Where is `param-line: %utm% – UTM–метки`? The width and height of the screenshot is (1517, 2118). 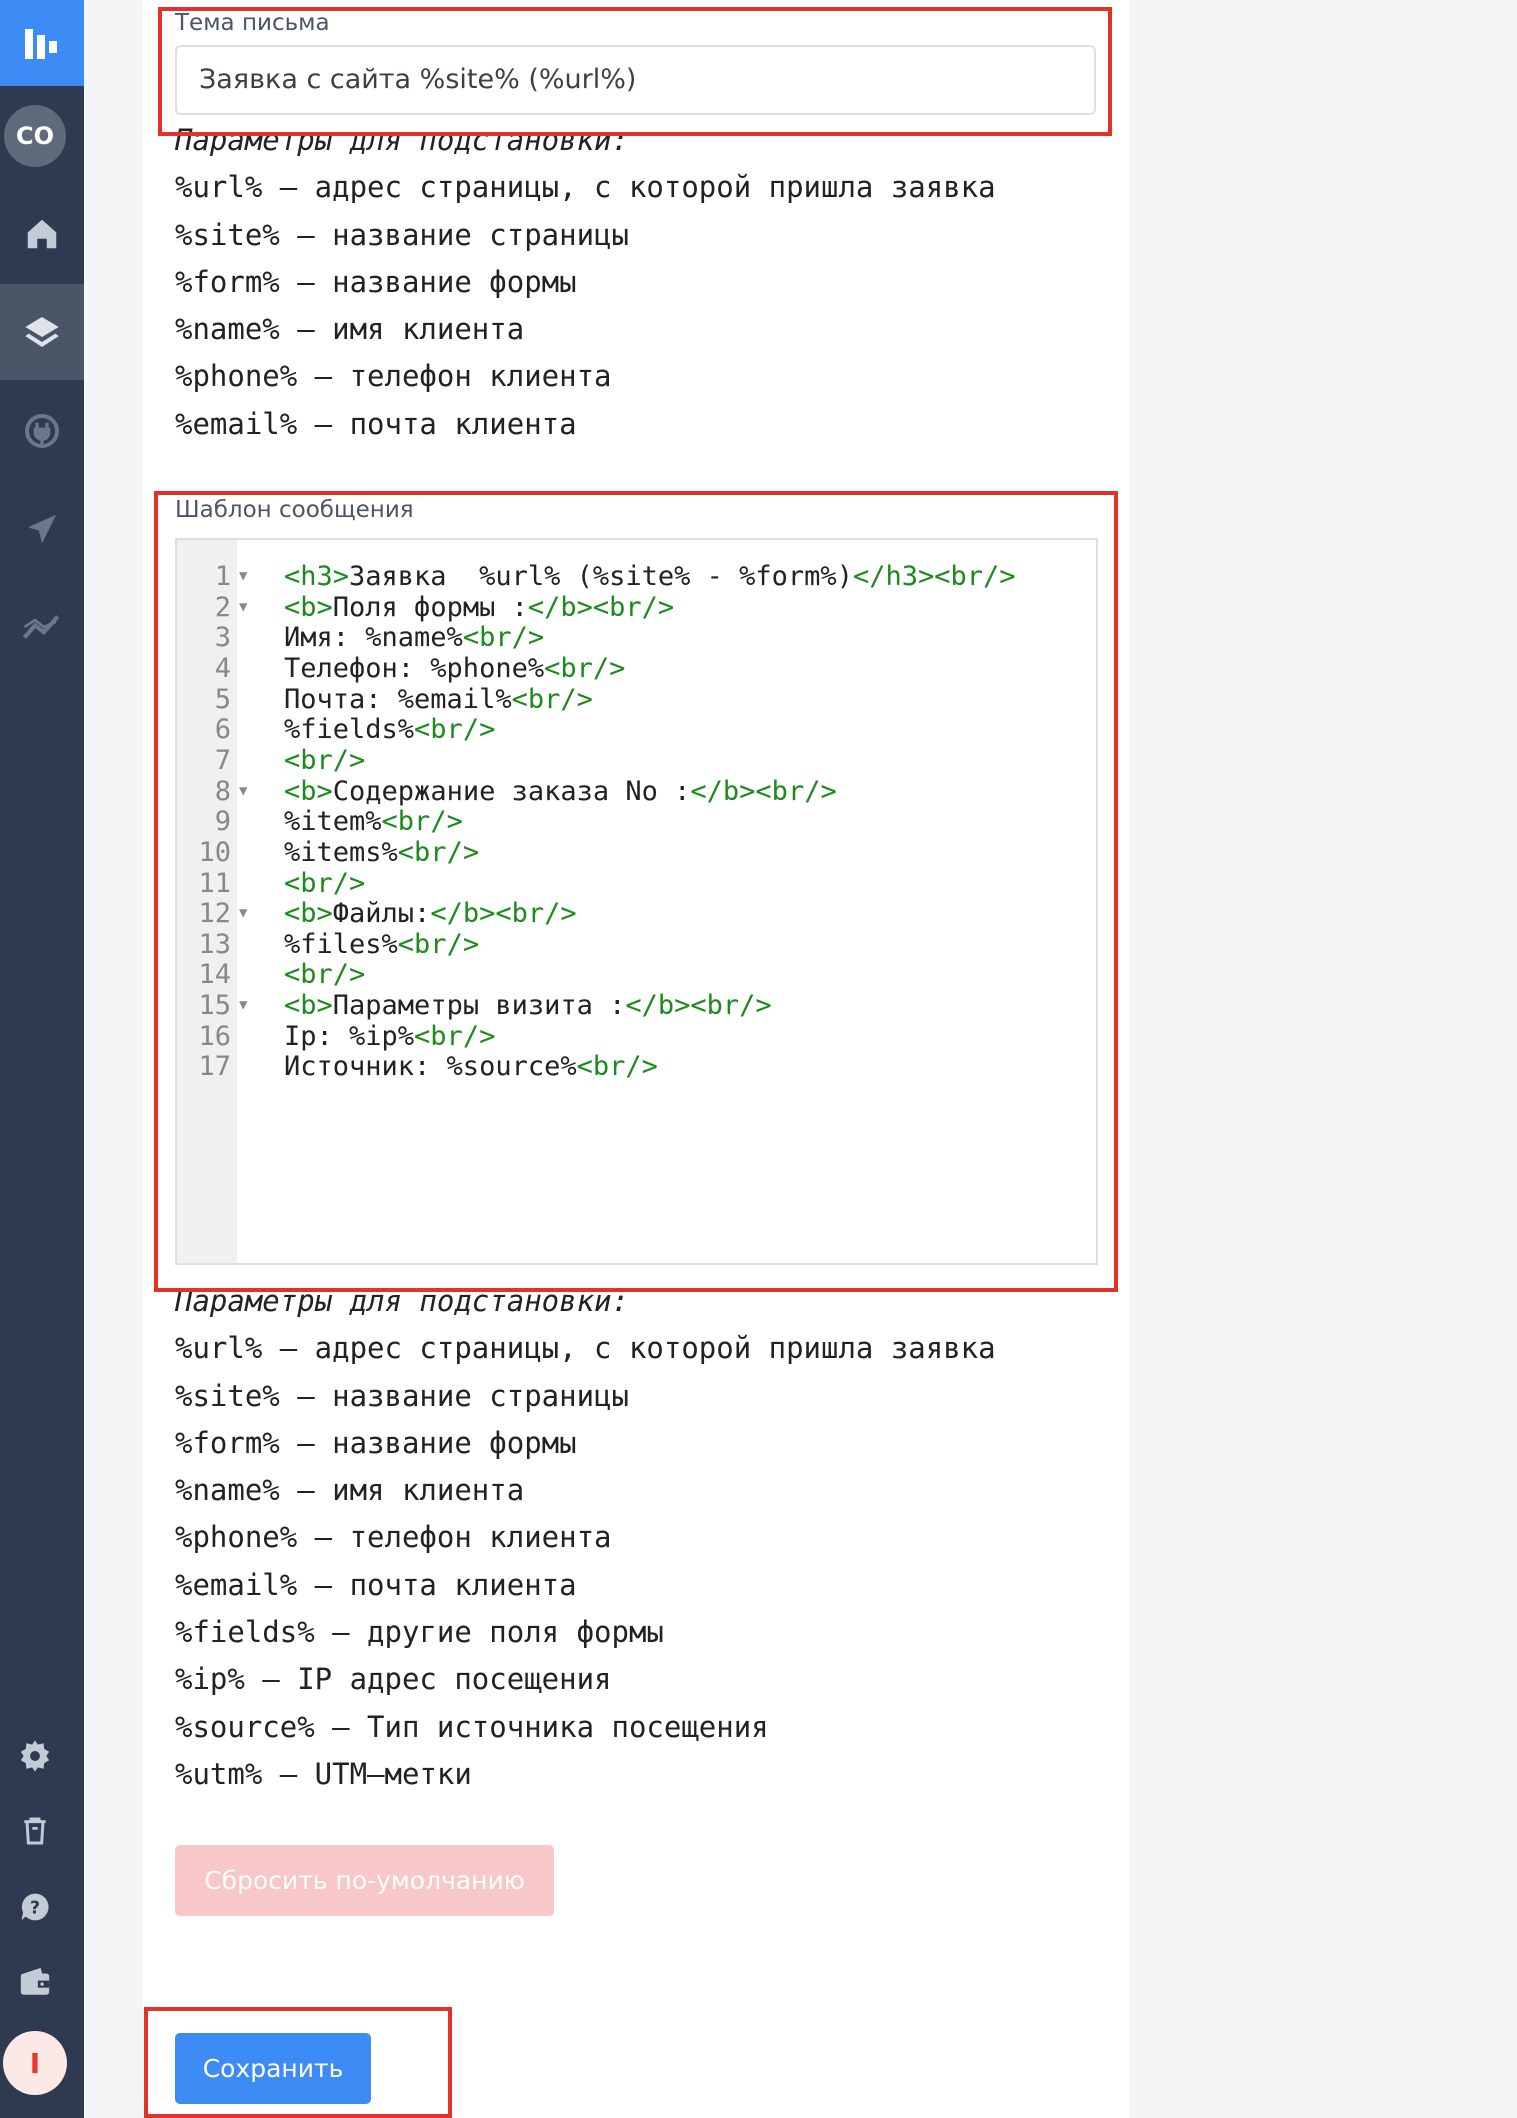
param-line: %utm% – UTM–метки is located at coordinates (323, 1773).